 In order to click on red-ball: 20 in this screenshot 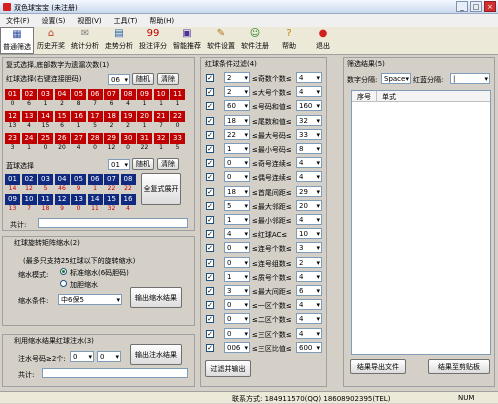, I will do `click(144, 116)`.